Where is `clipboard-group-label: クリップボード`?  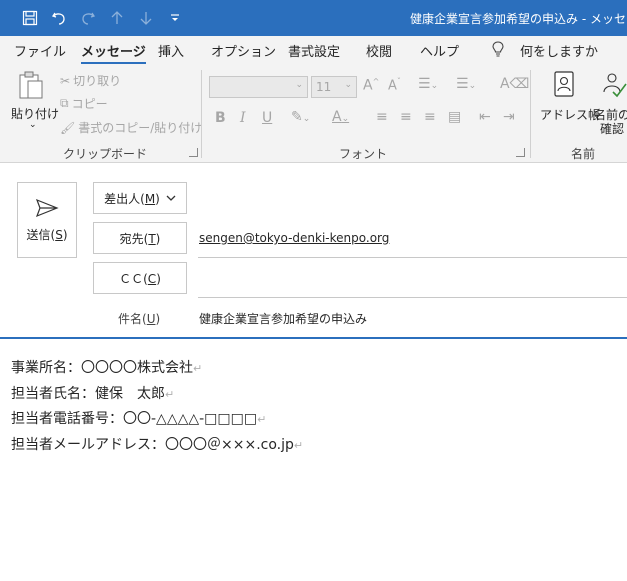 clipboard-group-label: クリップボード is located at coordinates (105, 154).